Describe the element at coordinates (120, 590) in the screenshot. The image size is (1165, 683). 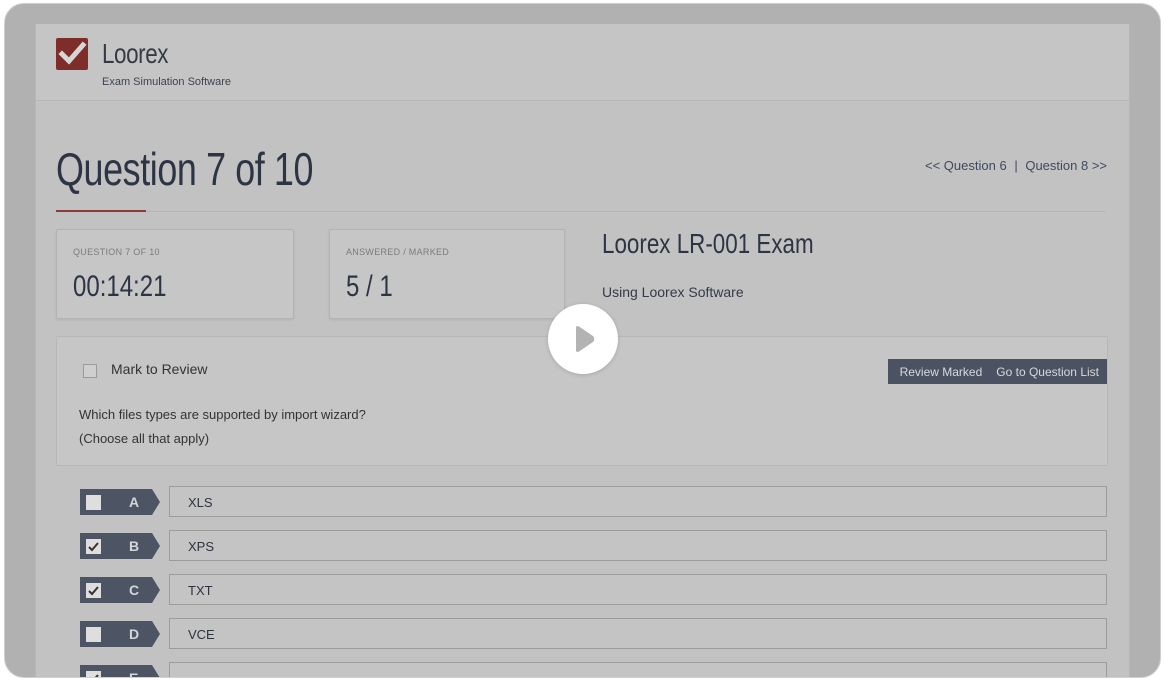
I see `answer-letter-tab: C` at that location.